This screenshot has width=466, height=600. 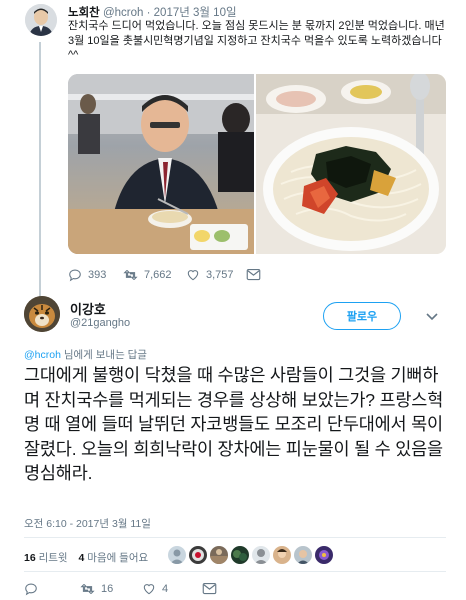 I want to click on reply-to-suffix: 님에게 보내는 답글, so click(x=103, y=355).